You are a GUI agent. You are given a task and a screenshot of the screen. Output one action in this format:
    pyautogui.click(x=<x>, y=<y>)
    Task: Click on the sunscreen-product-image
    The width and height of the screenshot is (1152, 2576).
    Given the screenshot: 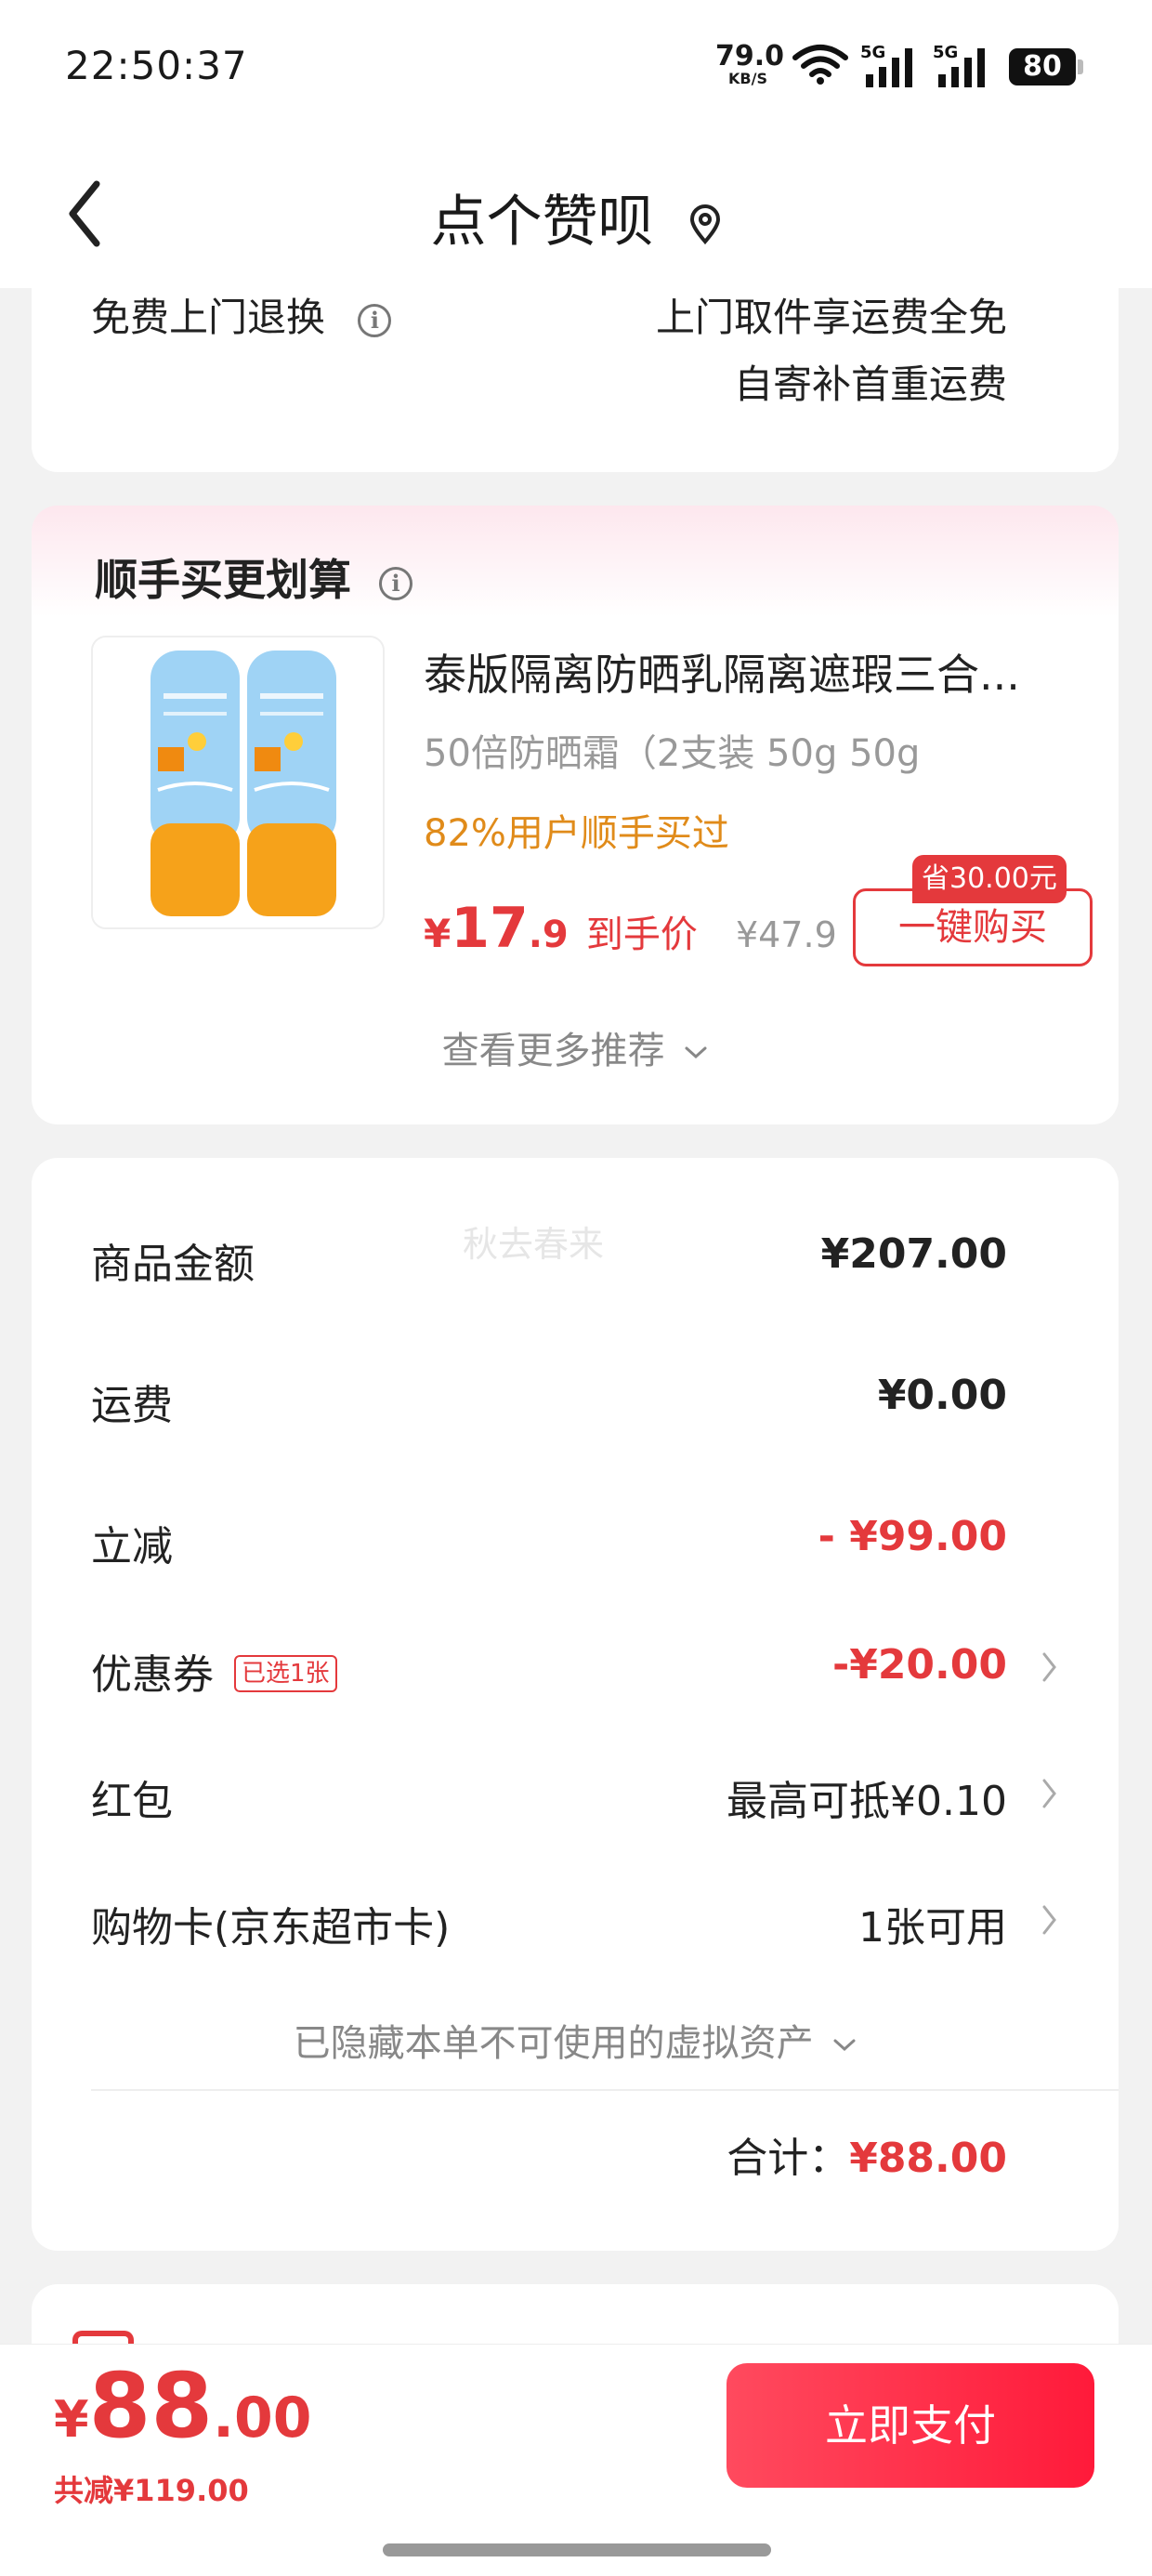 What is the action you would take?
    pyautogui.click(x=238, y=782)
    